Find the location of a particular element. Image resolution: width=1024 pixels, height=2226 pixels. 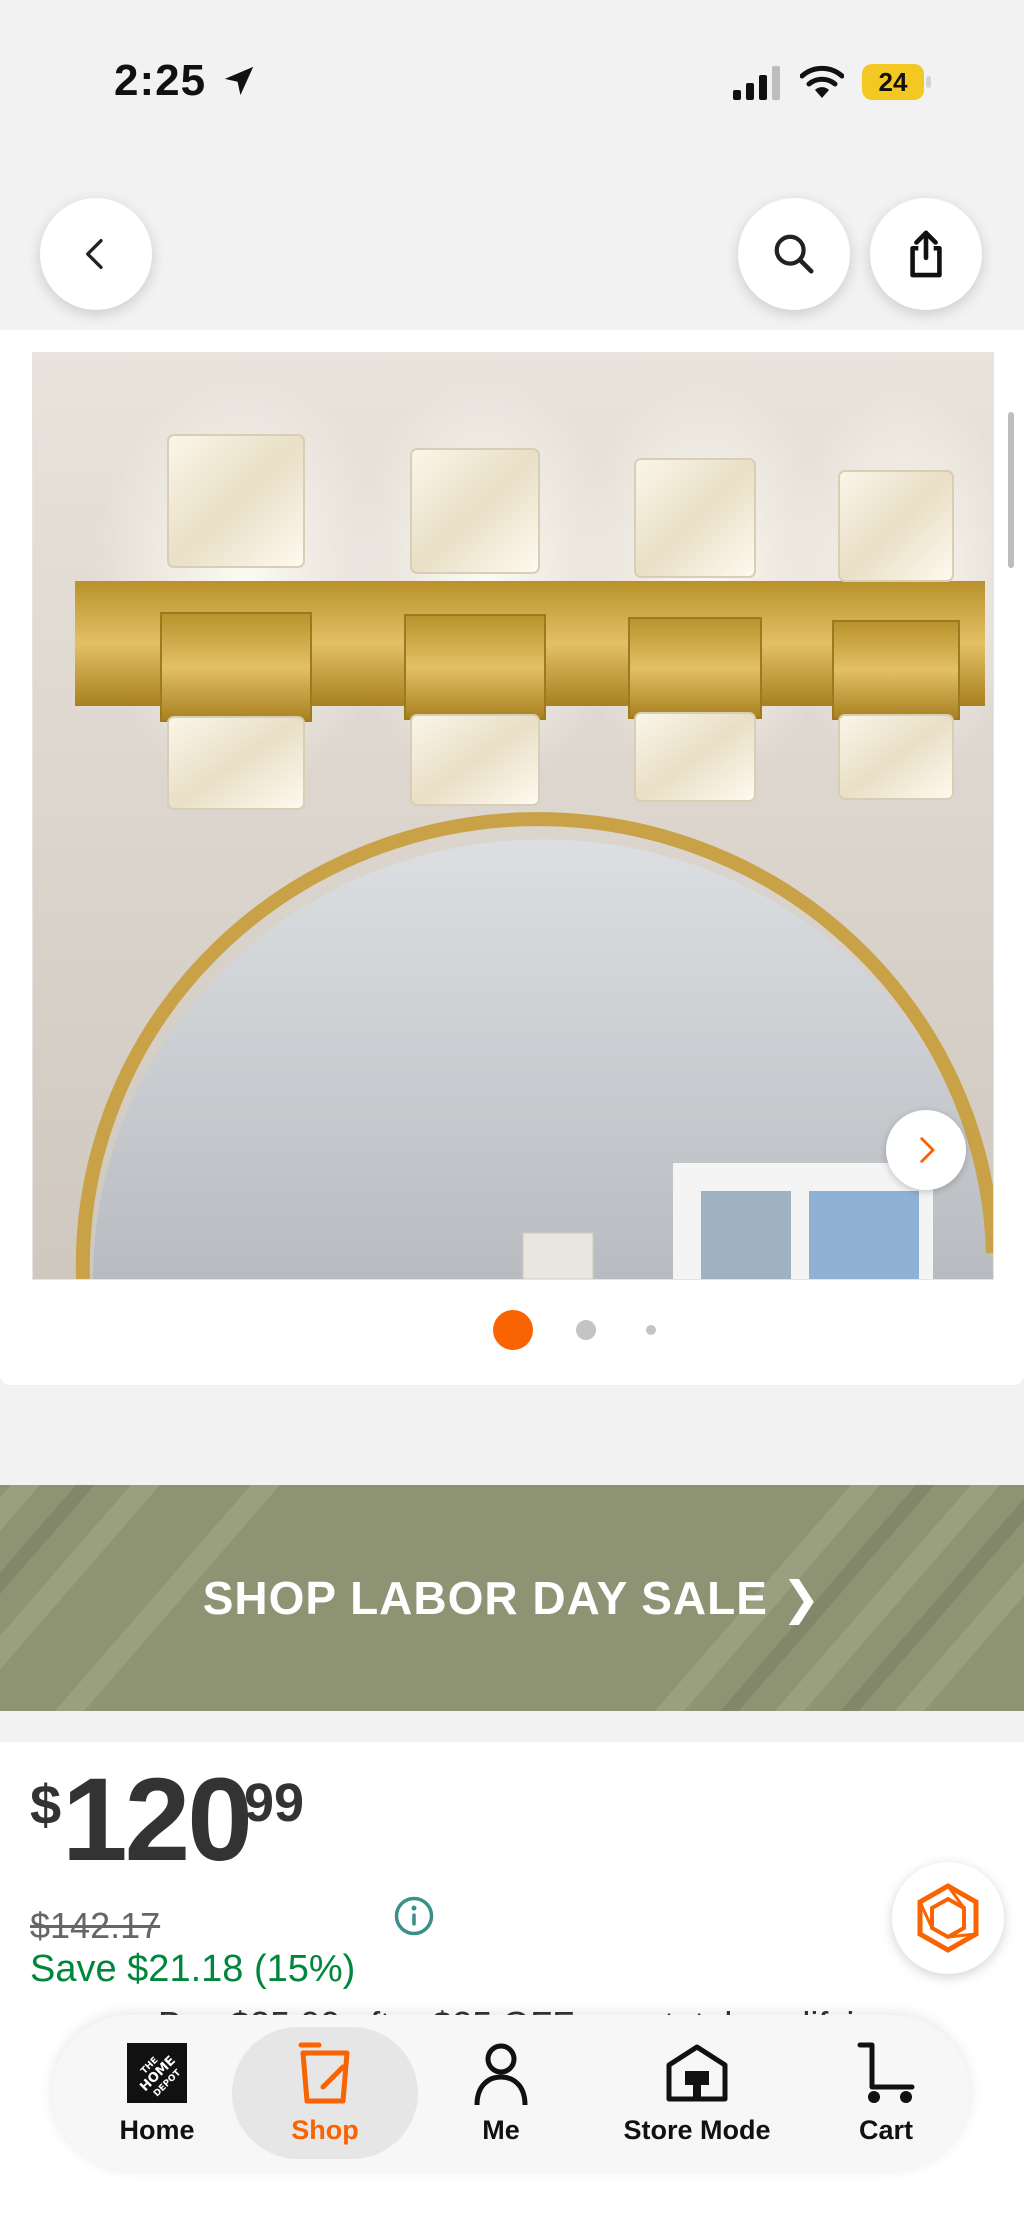

share-button is located at coordinates (926, 254).